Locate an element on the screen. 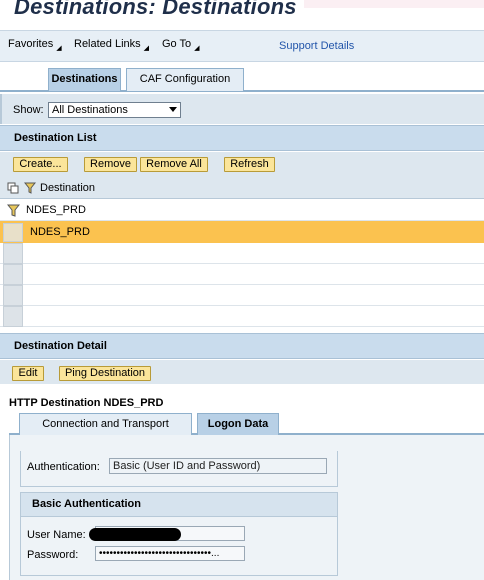 The width and height of the screenshot is (484, 580). show-dropdown-value: All Destinations is located at coordinates (90, 110).